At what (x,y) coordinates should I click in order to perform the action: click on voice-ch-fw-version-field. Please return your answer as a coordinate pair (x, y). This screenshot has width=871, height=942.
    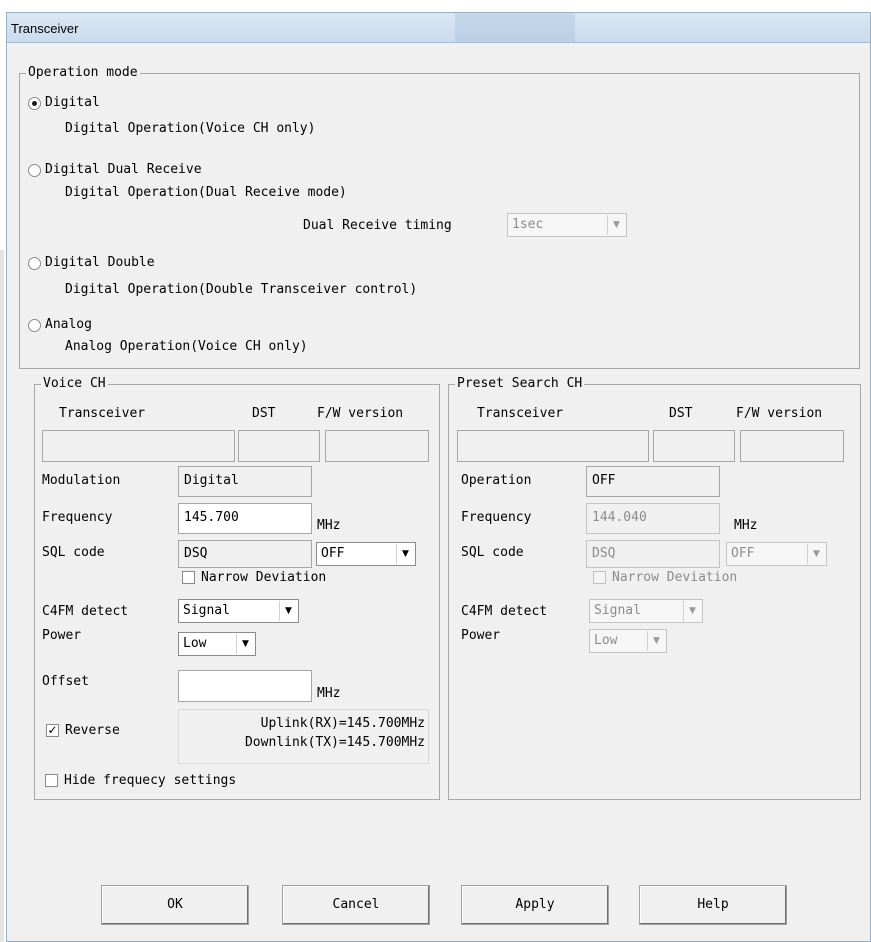
    Looking at the image, I should click on (377, 446).